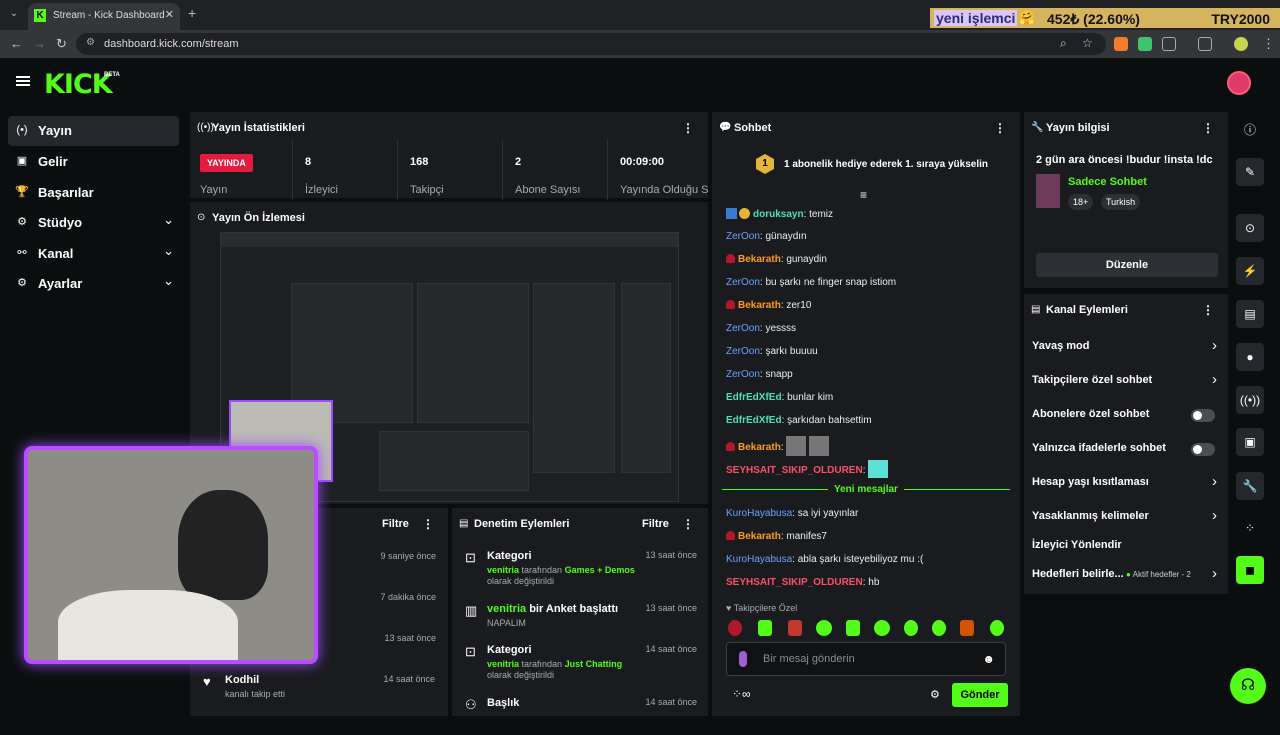 The height and width of the screenshot is (735, 1280). I want to click on rail-green: ◼, so click(1250, 571).